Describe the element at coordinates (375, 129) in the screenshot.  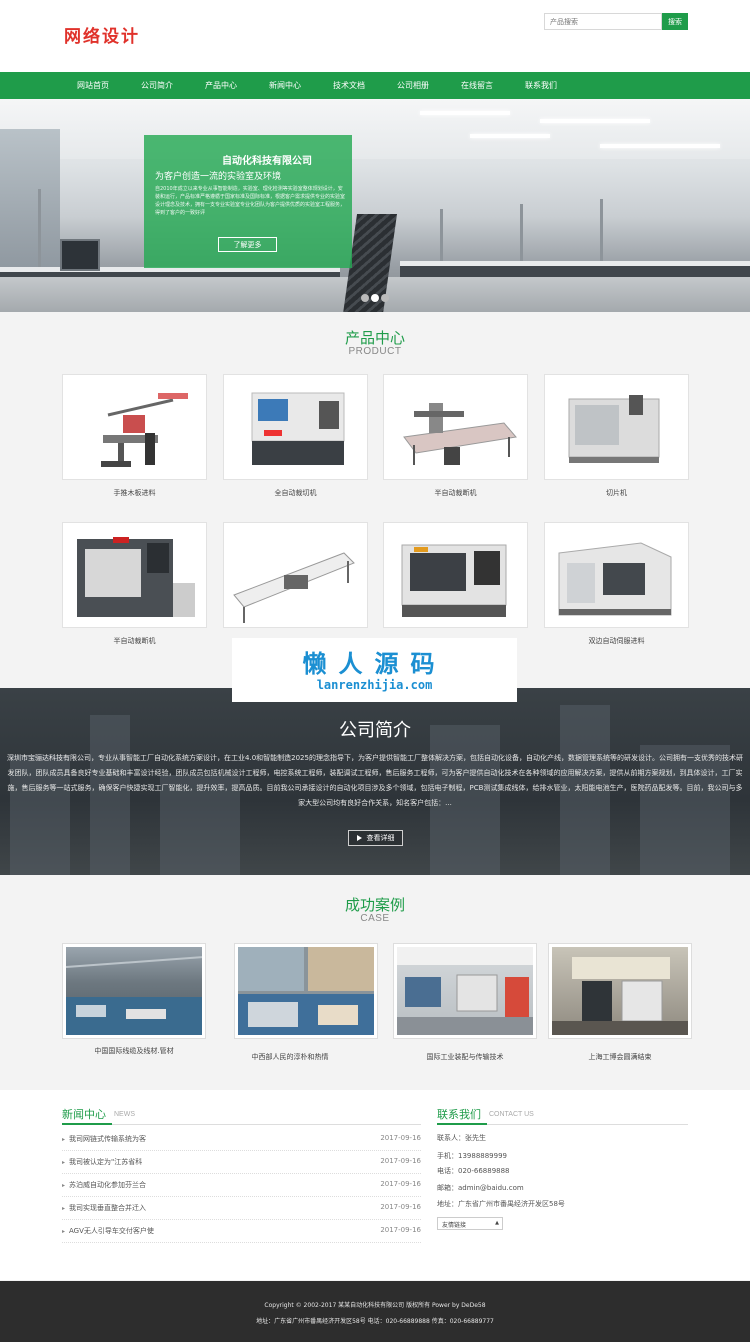
I see `lab-ceiling-image` at that location.